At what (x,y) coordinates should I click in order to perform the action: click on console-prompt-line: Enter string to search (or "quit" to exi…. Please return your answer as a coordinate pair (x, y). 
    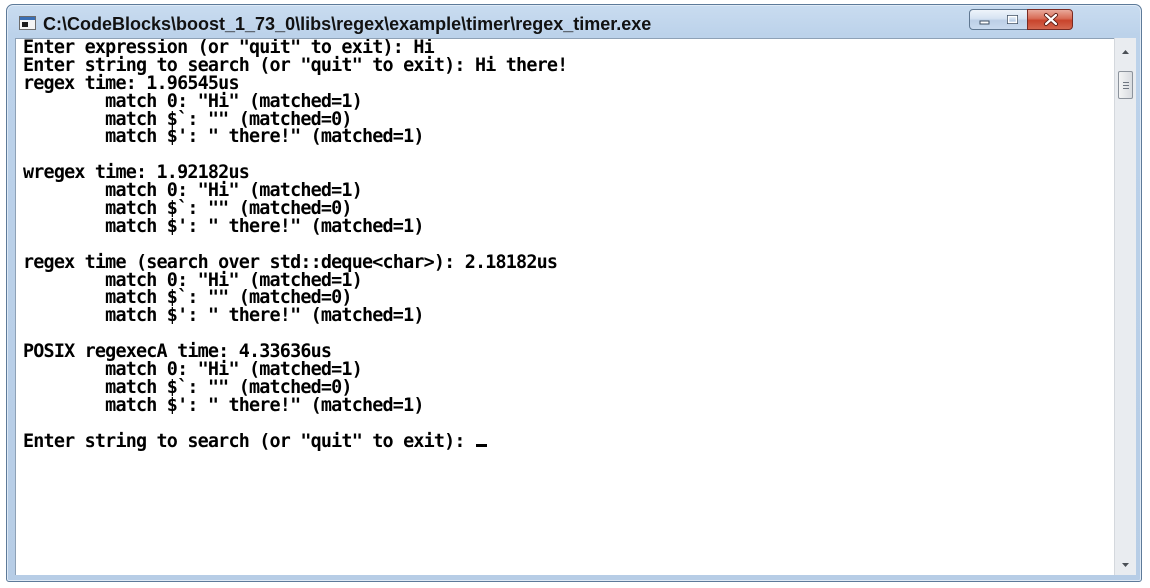
    Looking at the image, I should click on (568, 441).